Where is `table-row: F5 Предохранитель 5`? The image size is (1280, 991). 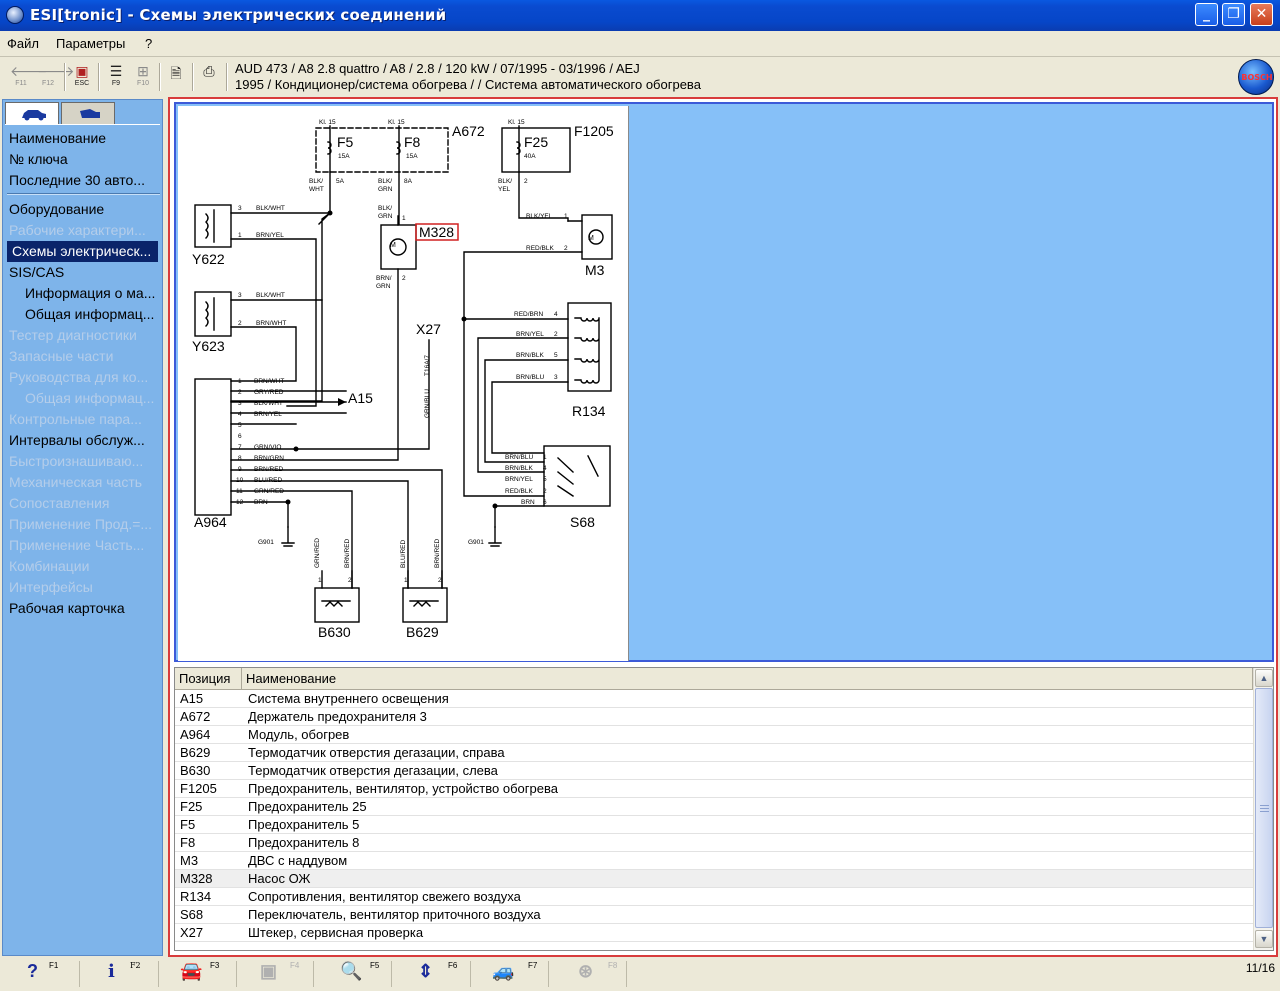
table-row: F5 Предохранитель 5 is located at coordinates (714, 825).